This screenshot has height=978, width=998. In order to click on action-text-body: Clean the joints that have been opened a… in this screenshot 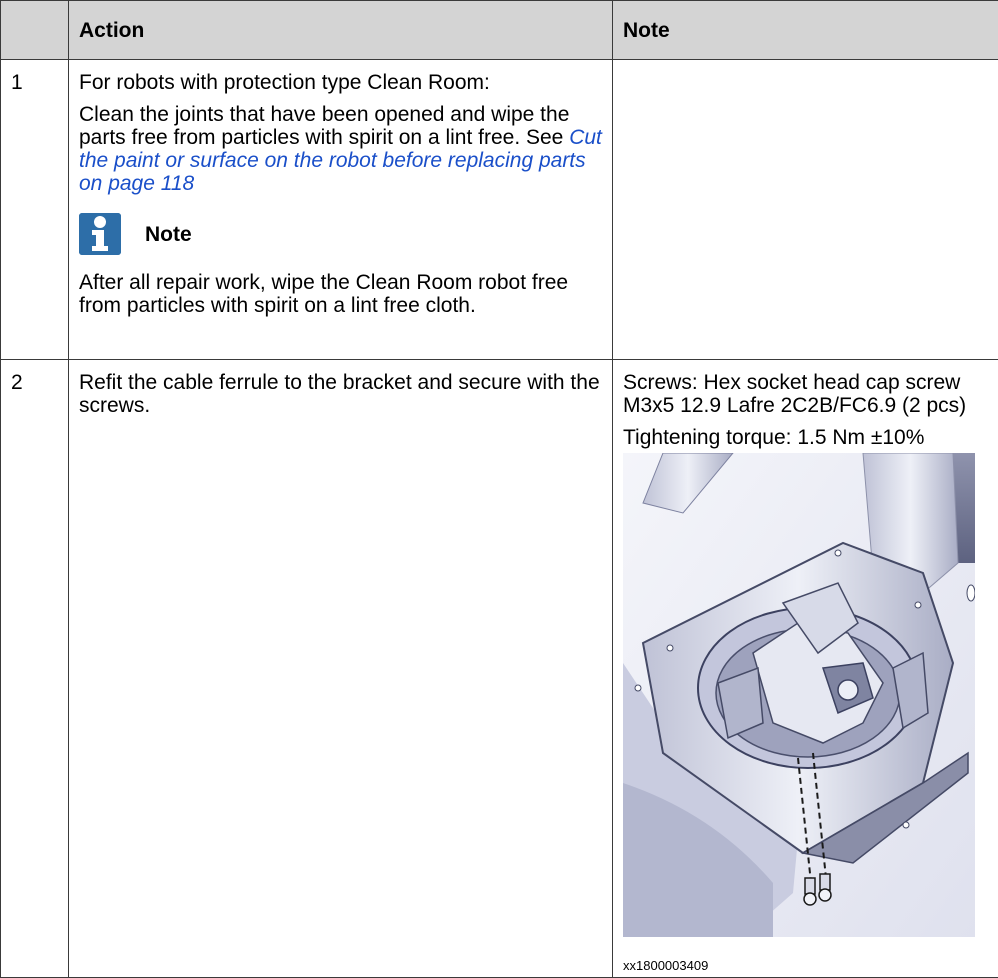, I will do `click(324, 126)`.